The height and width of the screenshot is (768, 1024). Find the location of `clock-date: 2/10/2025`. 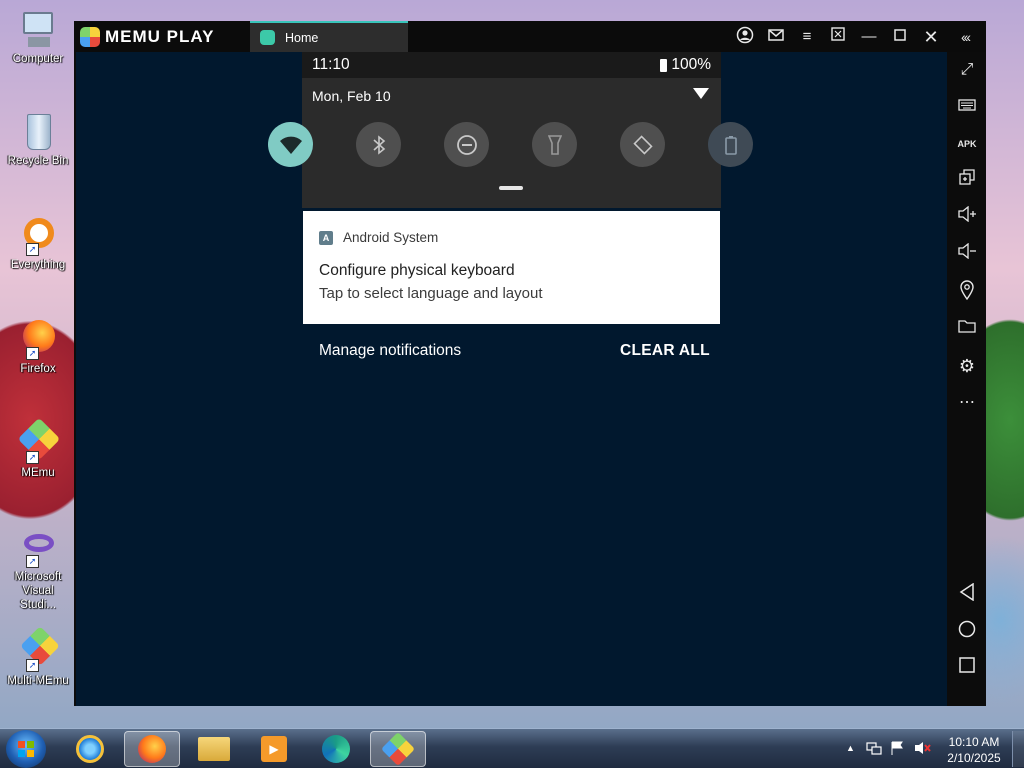

clock-date: 2/10/2025 is located at coordinates (974, 758).